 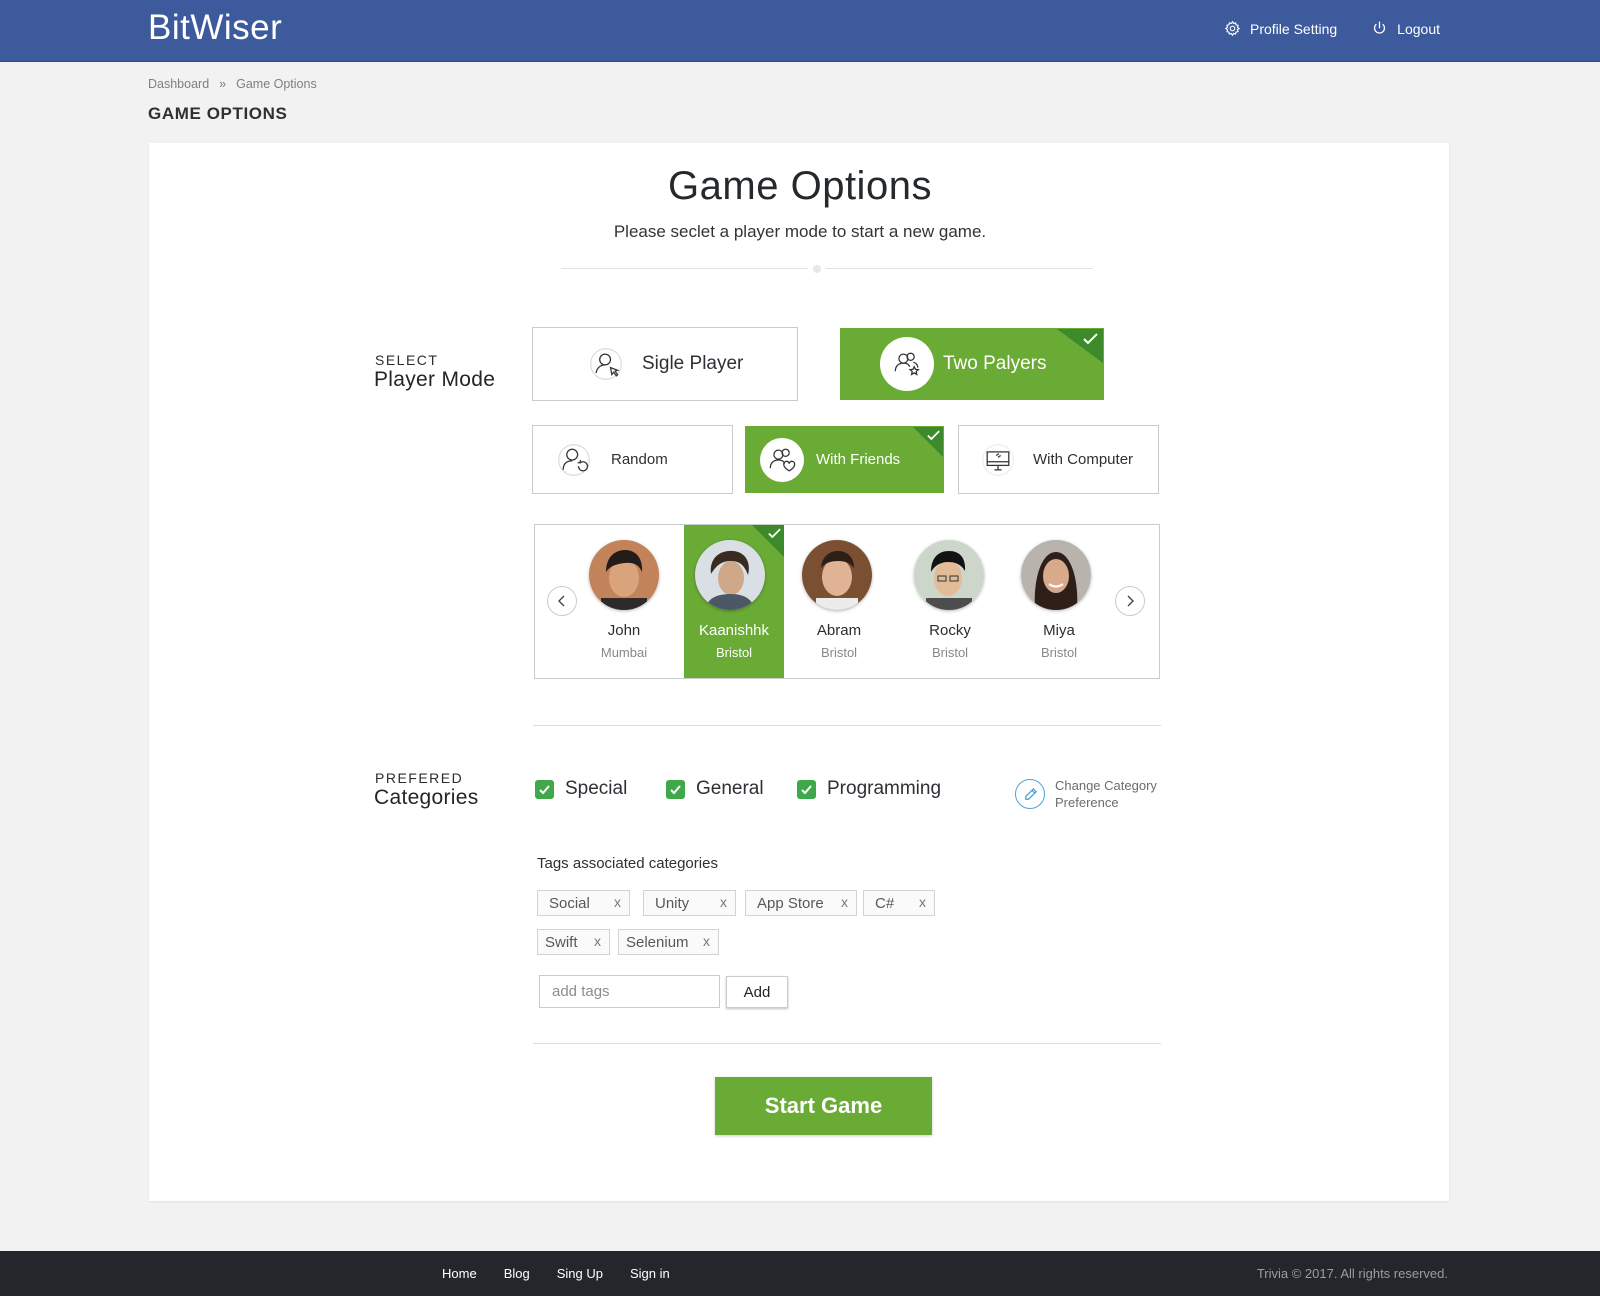 I want to click on friend-name: John, so click(x=624, y=630).